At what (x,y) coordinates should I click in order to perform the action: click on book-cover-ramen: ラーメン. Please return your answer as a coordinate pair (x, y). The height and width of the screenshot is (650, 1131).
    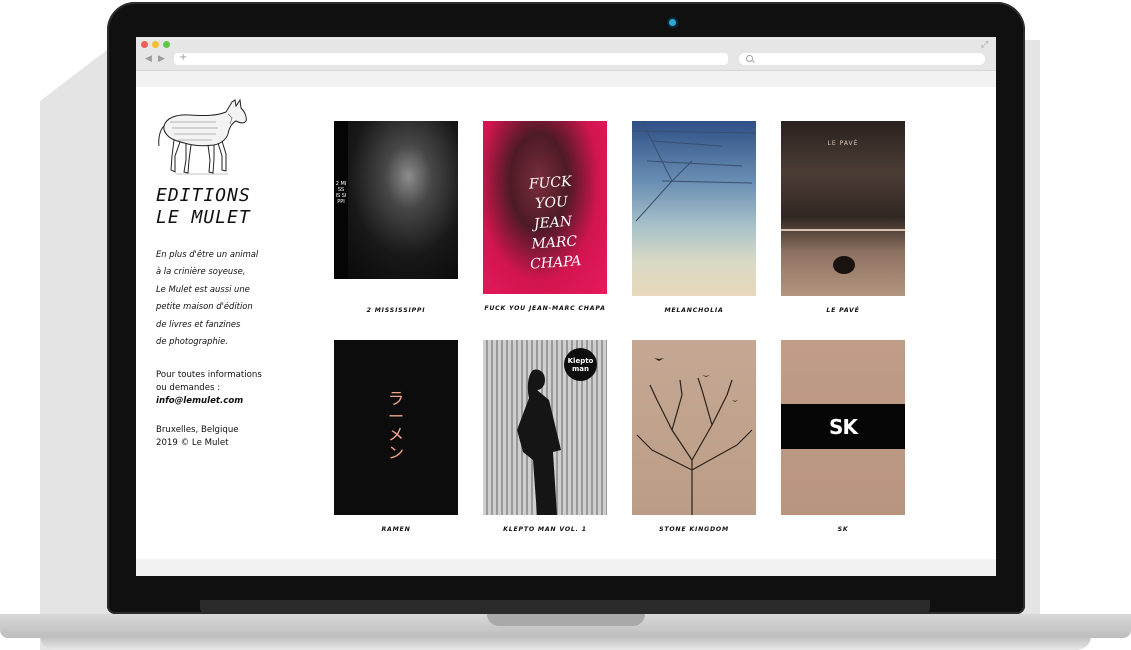
    Looking at the image, I should click on (396, 427).